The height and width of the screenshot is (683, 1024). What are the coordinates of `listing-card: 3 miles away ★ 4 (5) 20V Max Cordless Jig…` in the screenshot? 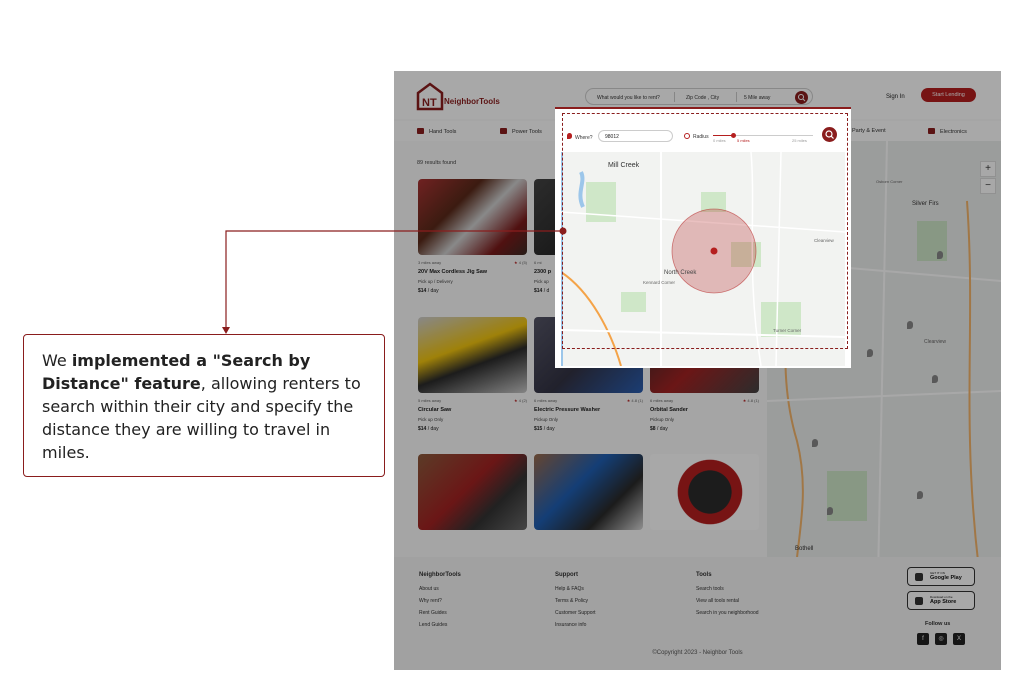 It's located at (472, 236).